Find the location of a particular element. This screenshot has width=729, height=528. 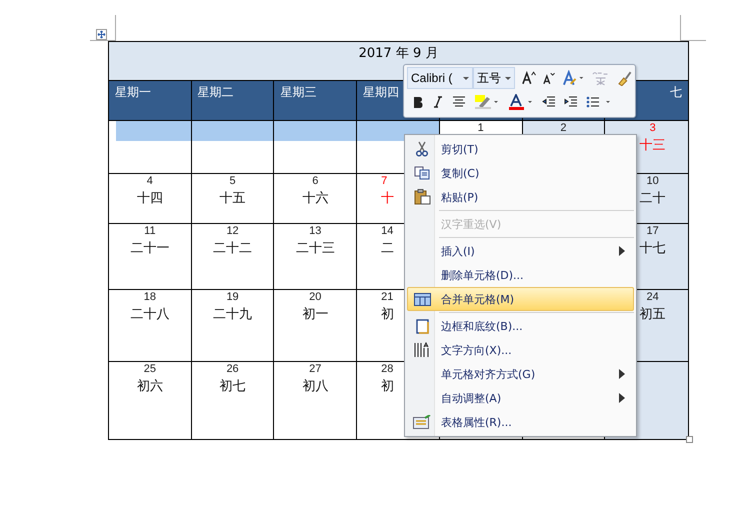

day-number: 5 is located at coordinates (233, 181).